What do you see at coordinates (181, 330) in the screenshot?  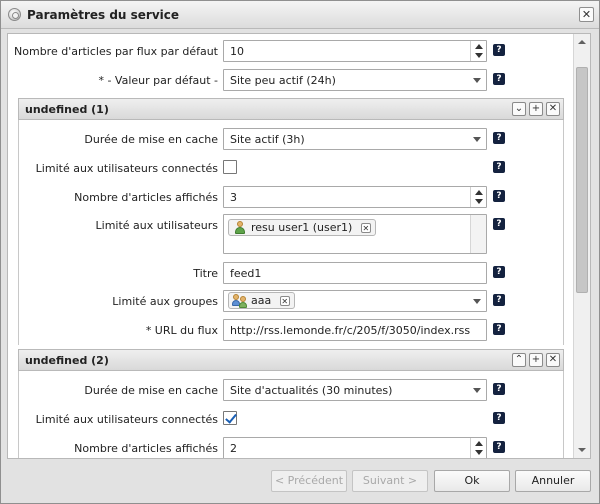 I see `feed-url-label: * URL du flux` at bounding box center [181, 330].